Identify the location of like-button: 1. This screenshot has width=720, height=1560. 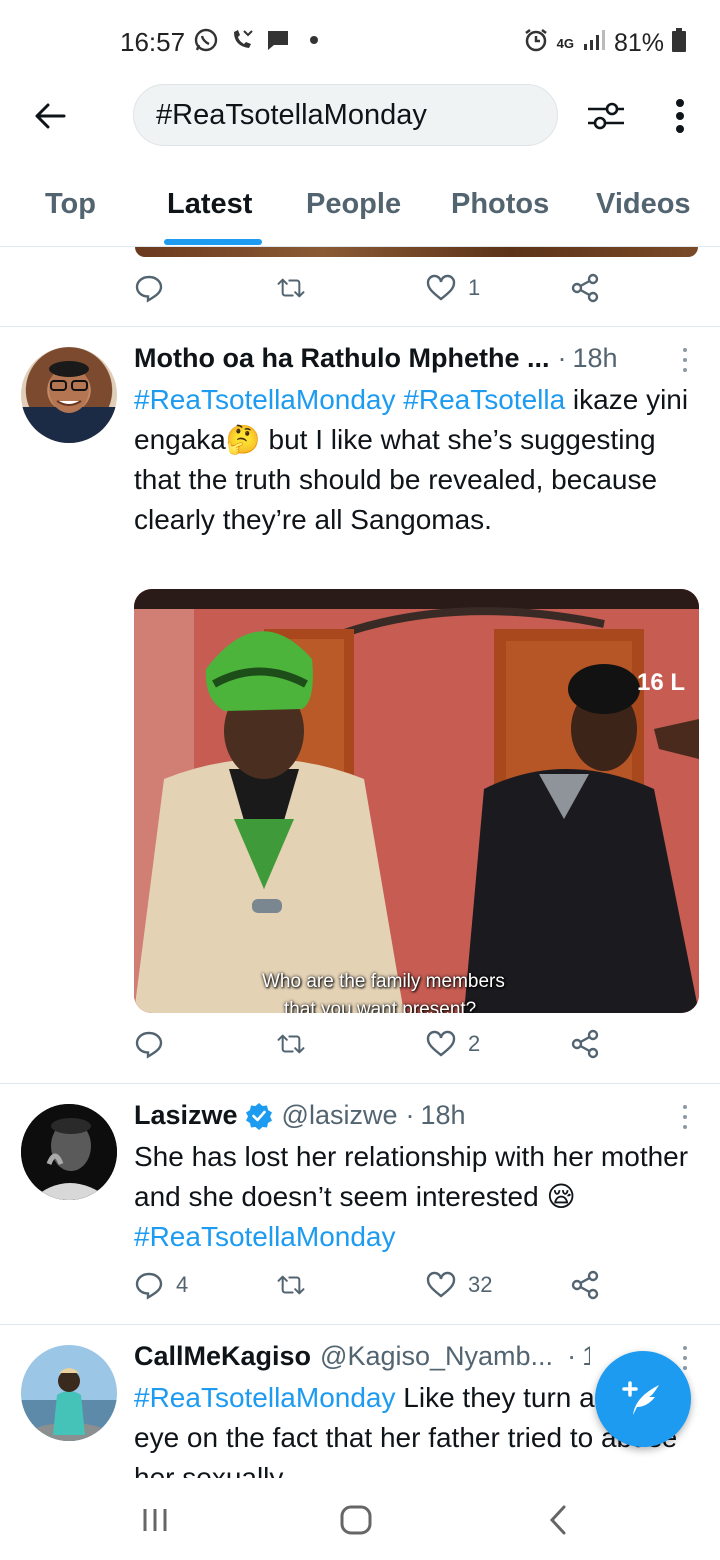
(453, 288).